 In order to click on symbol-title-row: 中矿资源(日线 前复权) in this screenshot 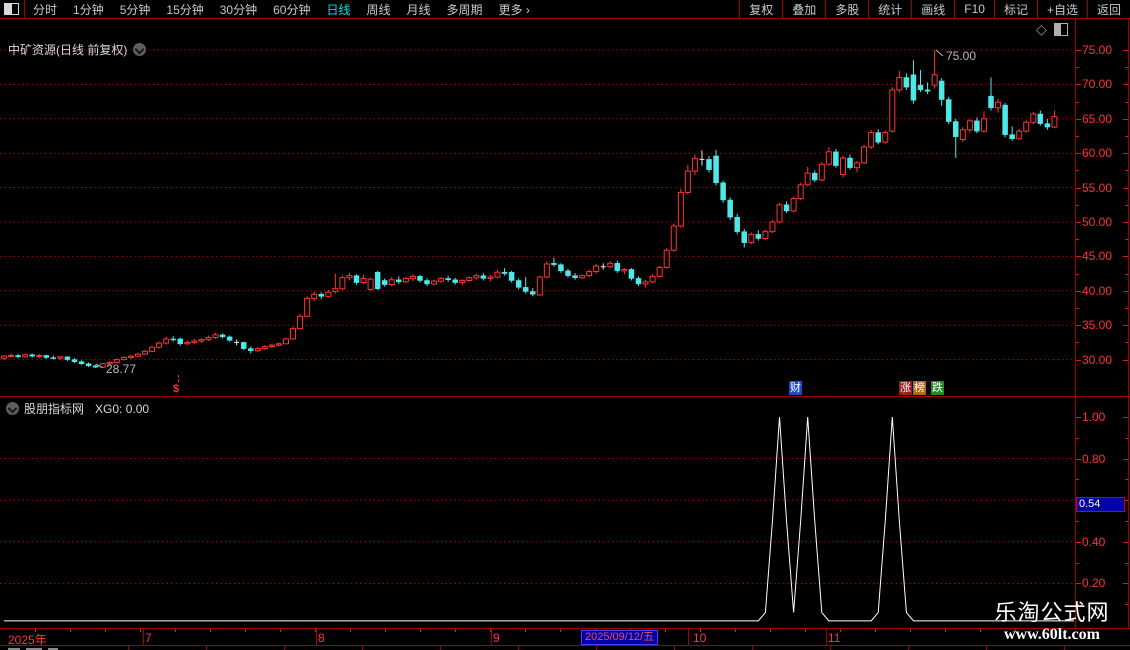, I will do `click(77, 49)`.